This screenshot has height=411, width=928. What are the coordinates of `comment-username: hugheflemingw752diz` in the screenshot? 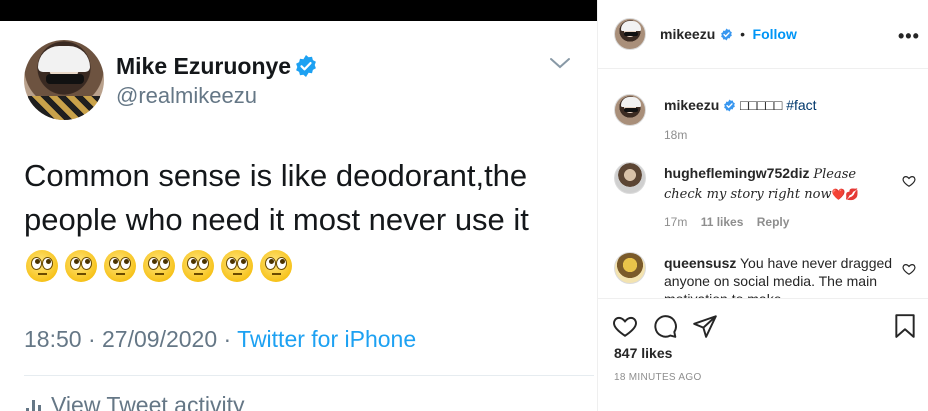 It's located at (736, 173).